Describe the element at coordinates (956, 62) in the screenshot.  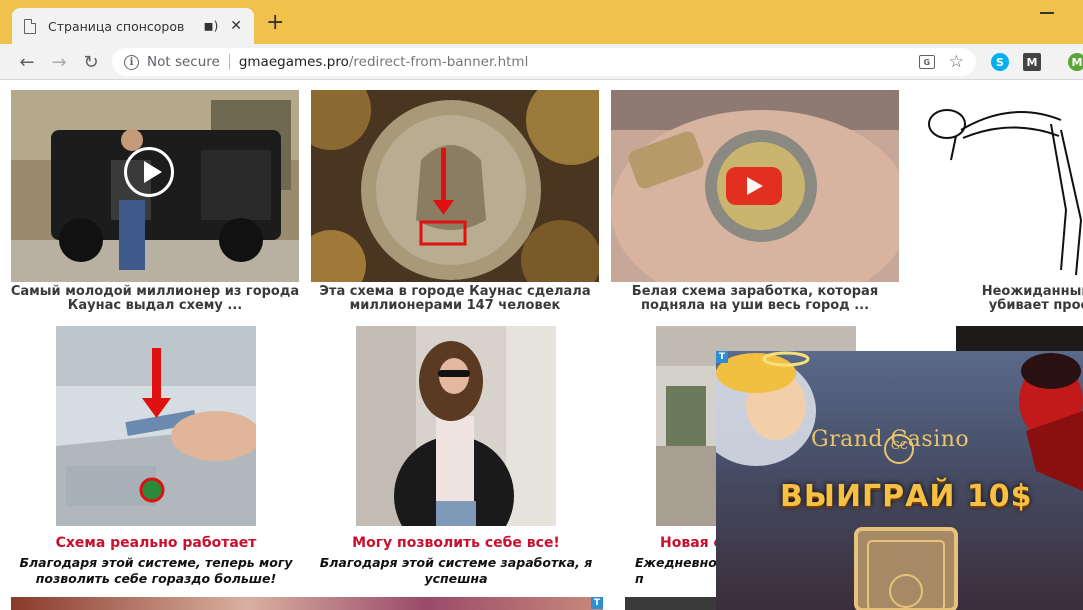
I see `bookmark-star-icon: ☆` at that location.